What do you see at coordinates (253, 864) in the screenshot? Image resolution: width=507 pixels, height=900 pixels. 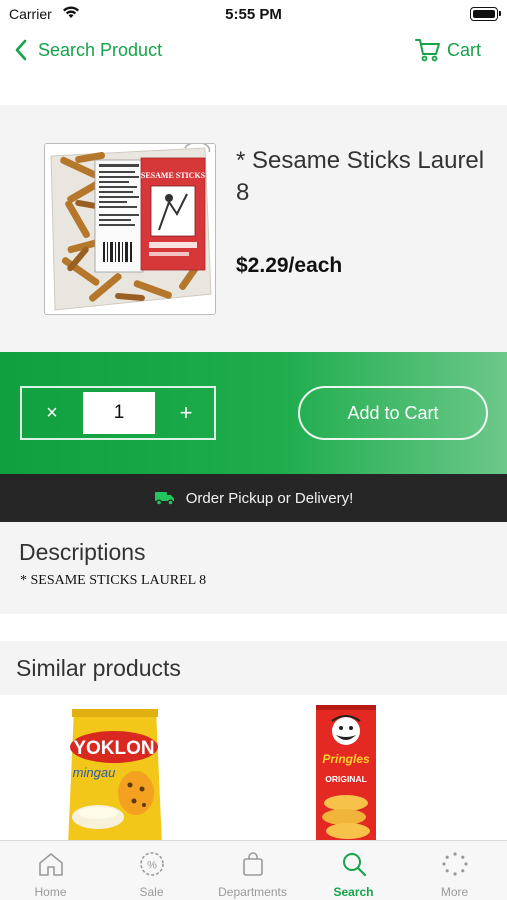 I see `shopping-bag-icon` at bounding box center [253, 864].